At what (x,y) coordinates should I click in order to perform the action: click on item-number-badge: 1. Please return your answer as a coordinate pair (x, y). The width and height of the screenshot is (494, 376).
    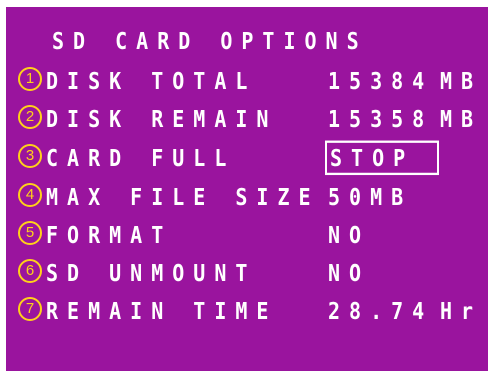
    Looking at the image, I should click on (30, 79).